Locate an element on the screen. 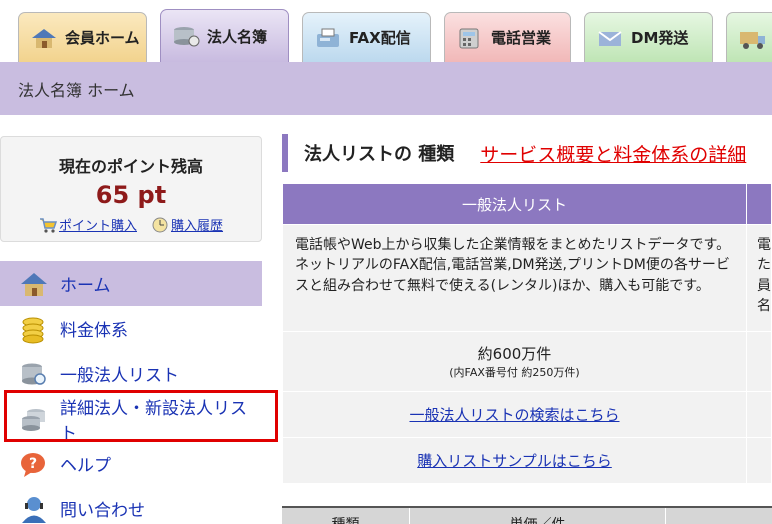 The height and width of the screenshot is (524, 772). top-tab-bar: 会員ホーム 法人名簿 FAX配信 電話営業 DM発送 is located at coordinates (386, 31).